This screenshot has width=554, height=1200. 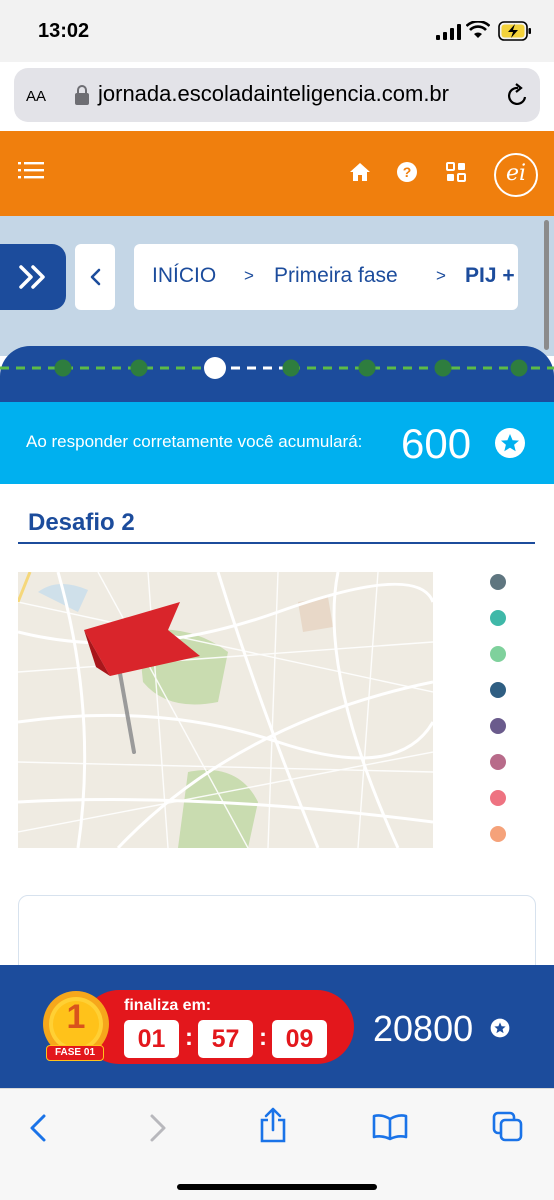 I want to click on app-logo: ei, so click(x=516, y=175).